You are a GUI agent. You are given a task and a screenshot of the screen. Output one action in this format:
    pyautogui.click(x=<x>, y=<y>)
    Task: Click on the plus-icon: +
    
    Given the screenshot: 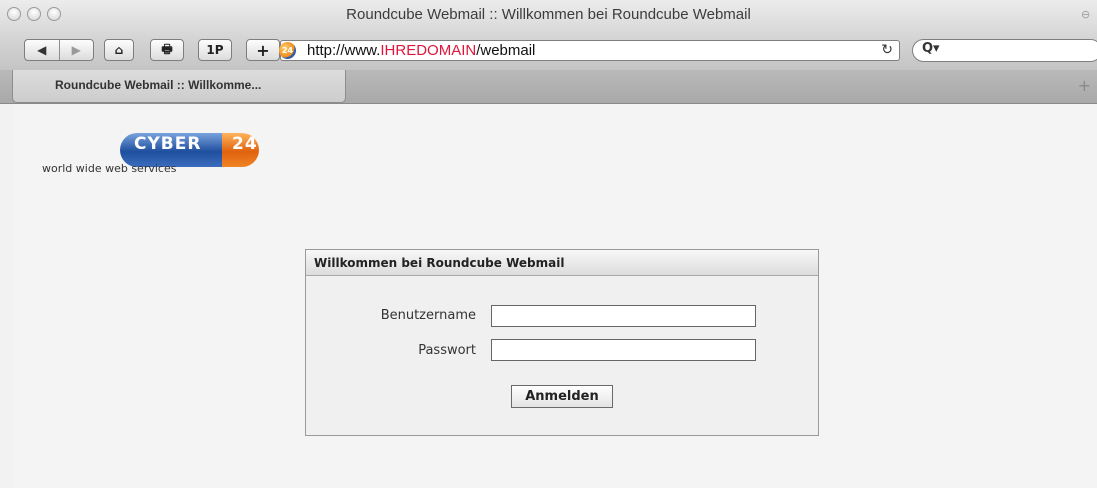 What is the action you would take?
    pyautogui.click(x=263, y=50)
    